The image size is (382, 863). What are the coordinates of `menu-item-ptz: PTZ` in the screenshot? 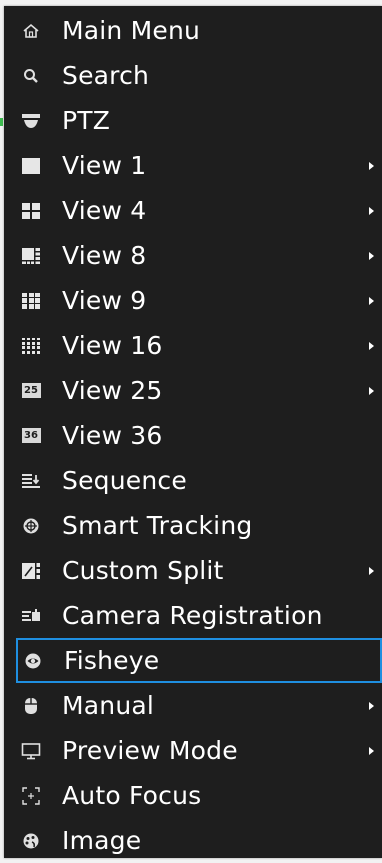 It's located at (193, 120).